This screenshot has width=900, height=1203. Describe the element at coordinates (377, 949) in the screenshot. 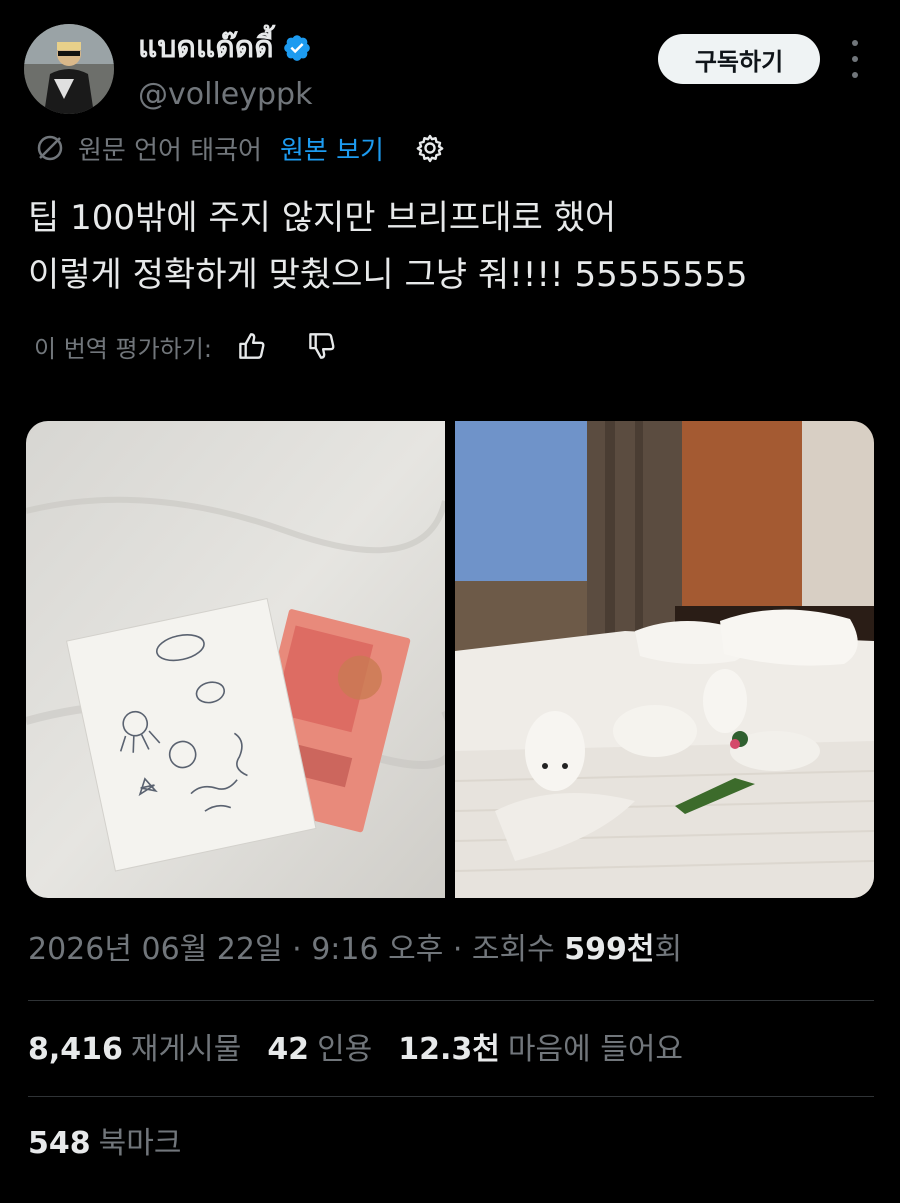

I see `tweet-time: 9:16 오후` at that location.